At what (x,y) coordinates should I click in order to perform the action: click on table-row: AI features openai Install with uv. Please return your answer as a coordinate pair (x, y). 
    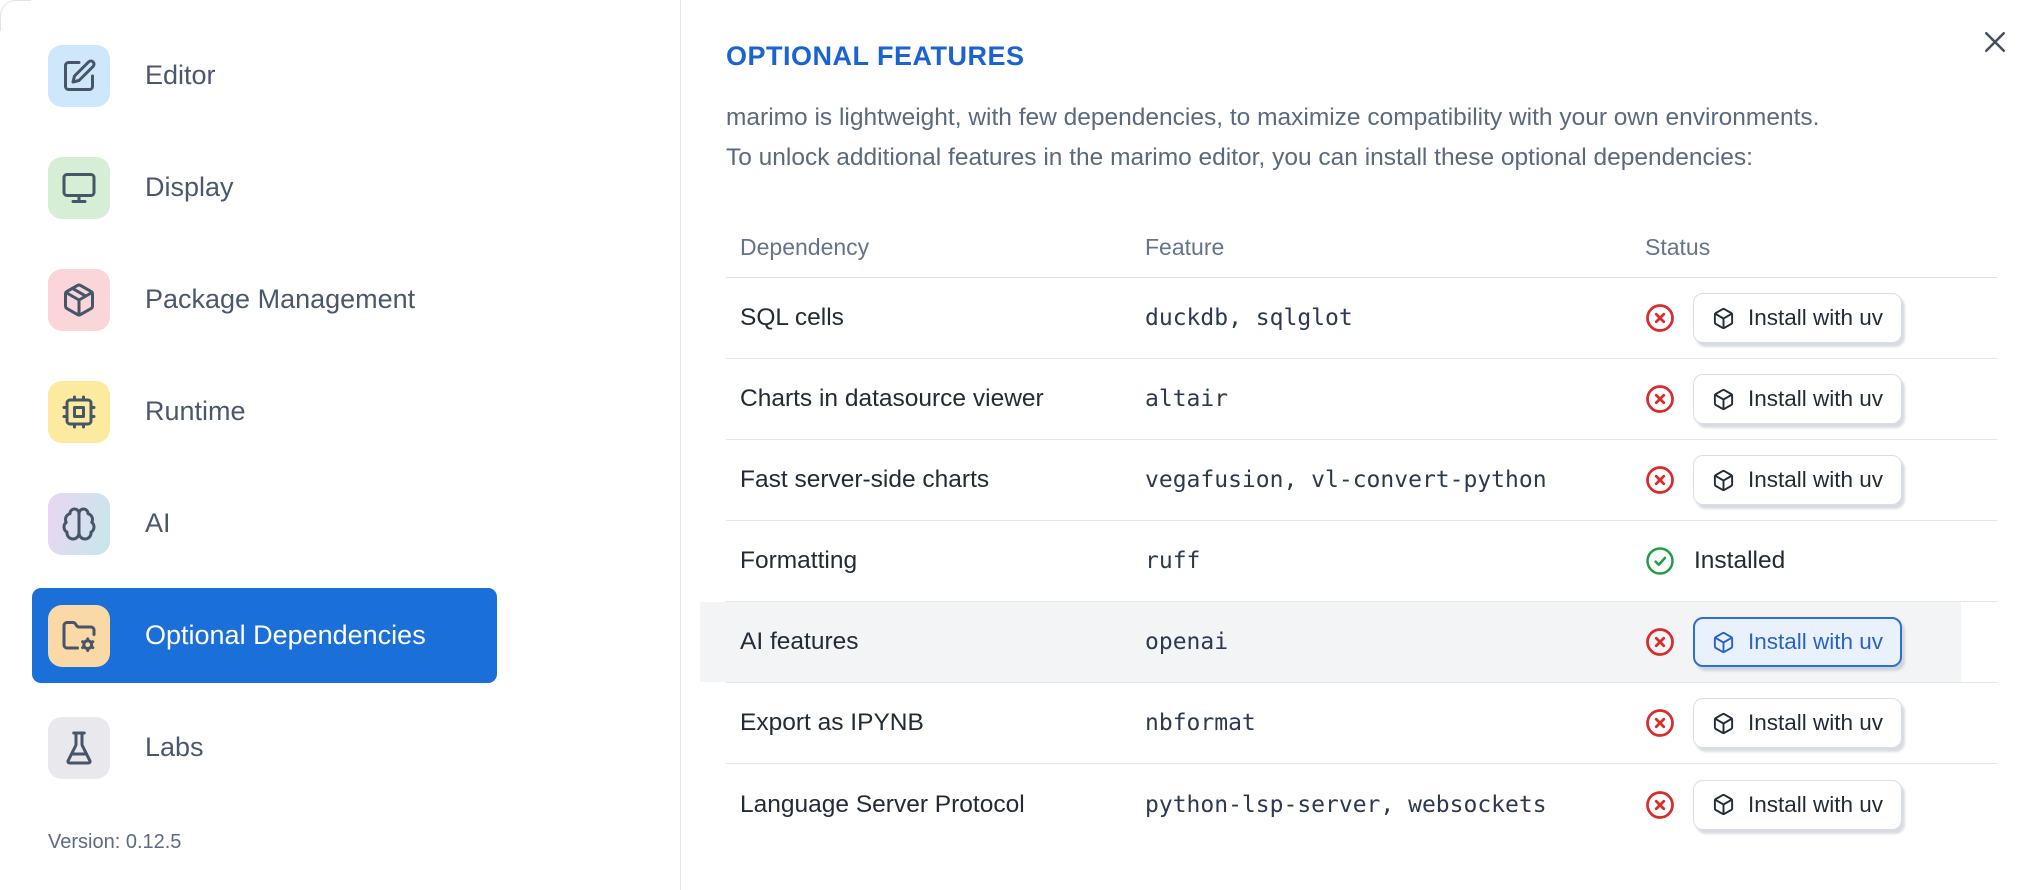
    Looking at the image, I should click on (1348, 642).